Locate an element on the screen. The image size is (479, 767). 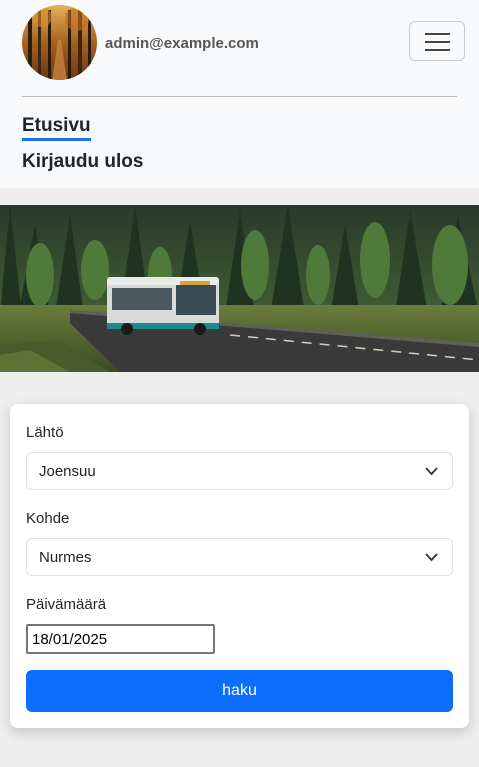
date-label: Päivämäärä is located at coordinates (66, 604).